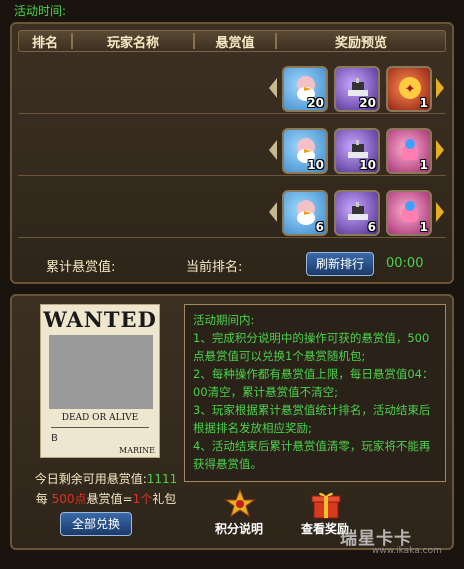  Describe the element at coordinates (313, 383) in the screenshot. I see `rules-line: 2、每种操作都有悬赏值上限，每日悬赏值04：00清空，累计悬赏值不清空;` at that location.